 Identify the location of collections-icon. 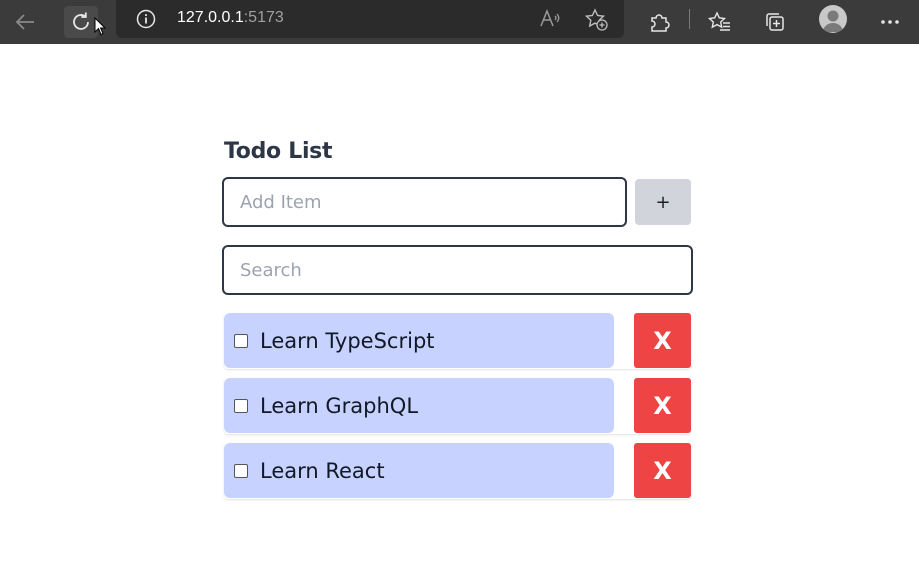
(775, 22).